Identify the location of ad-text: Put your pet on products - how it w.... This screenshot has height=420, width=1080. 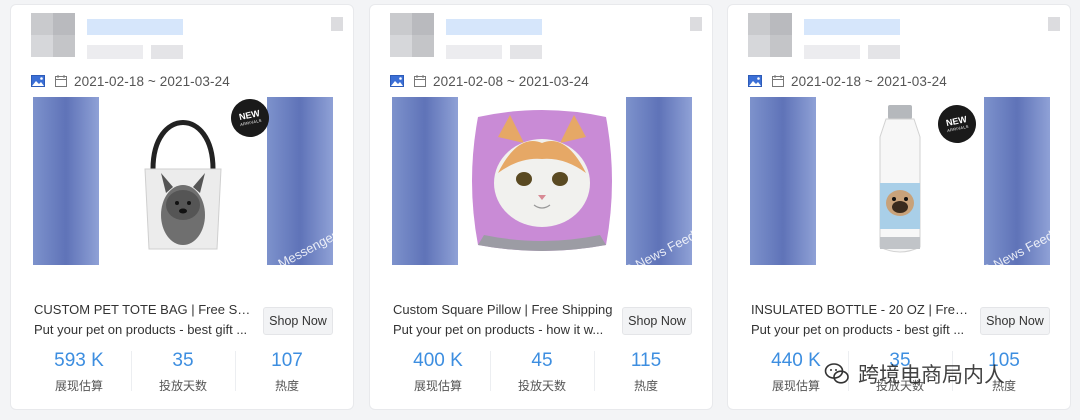
(498, 329).